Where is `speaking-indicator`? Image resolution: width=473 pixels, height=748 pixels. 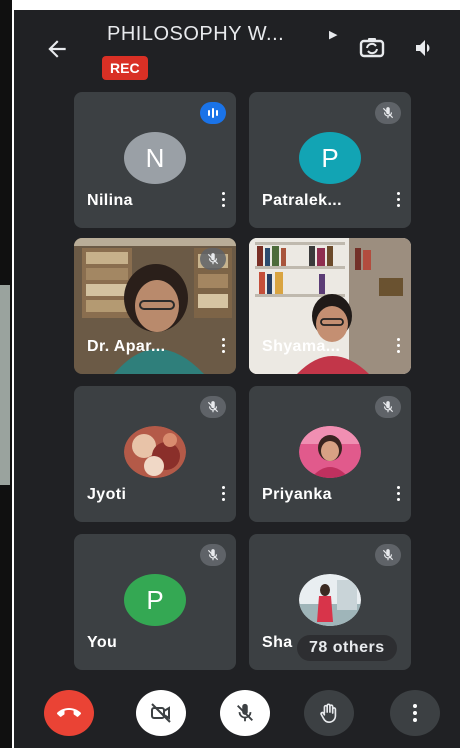
speaking-indicator is located at coordinates (213, 113).